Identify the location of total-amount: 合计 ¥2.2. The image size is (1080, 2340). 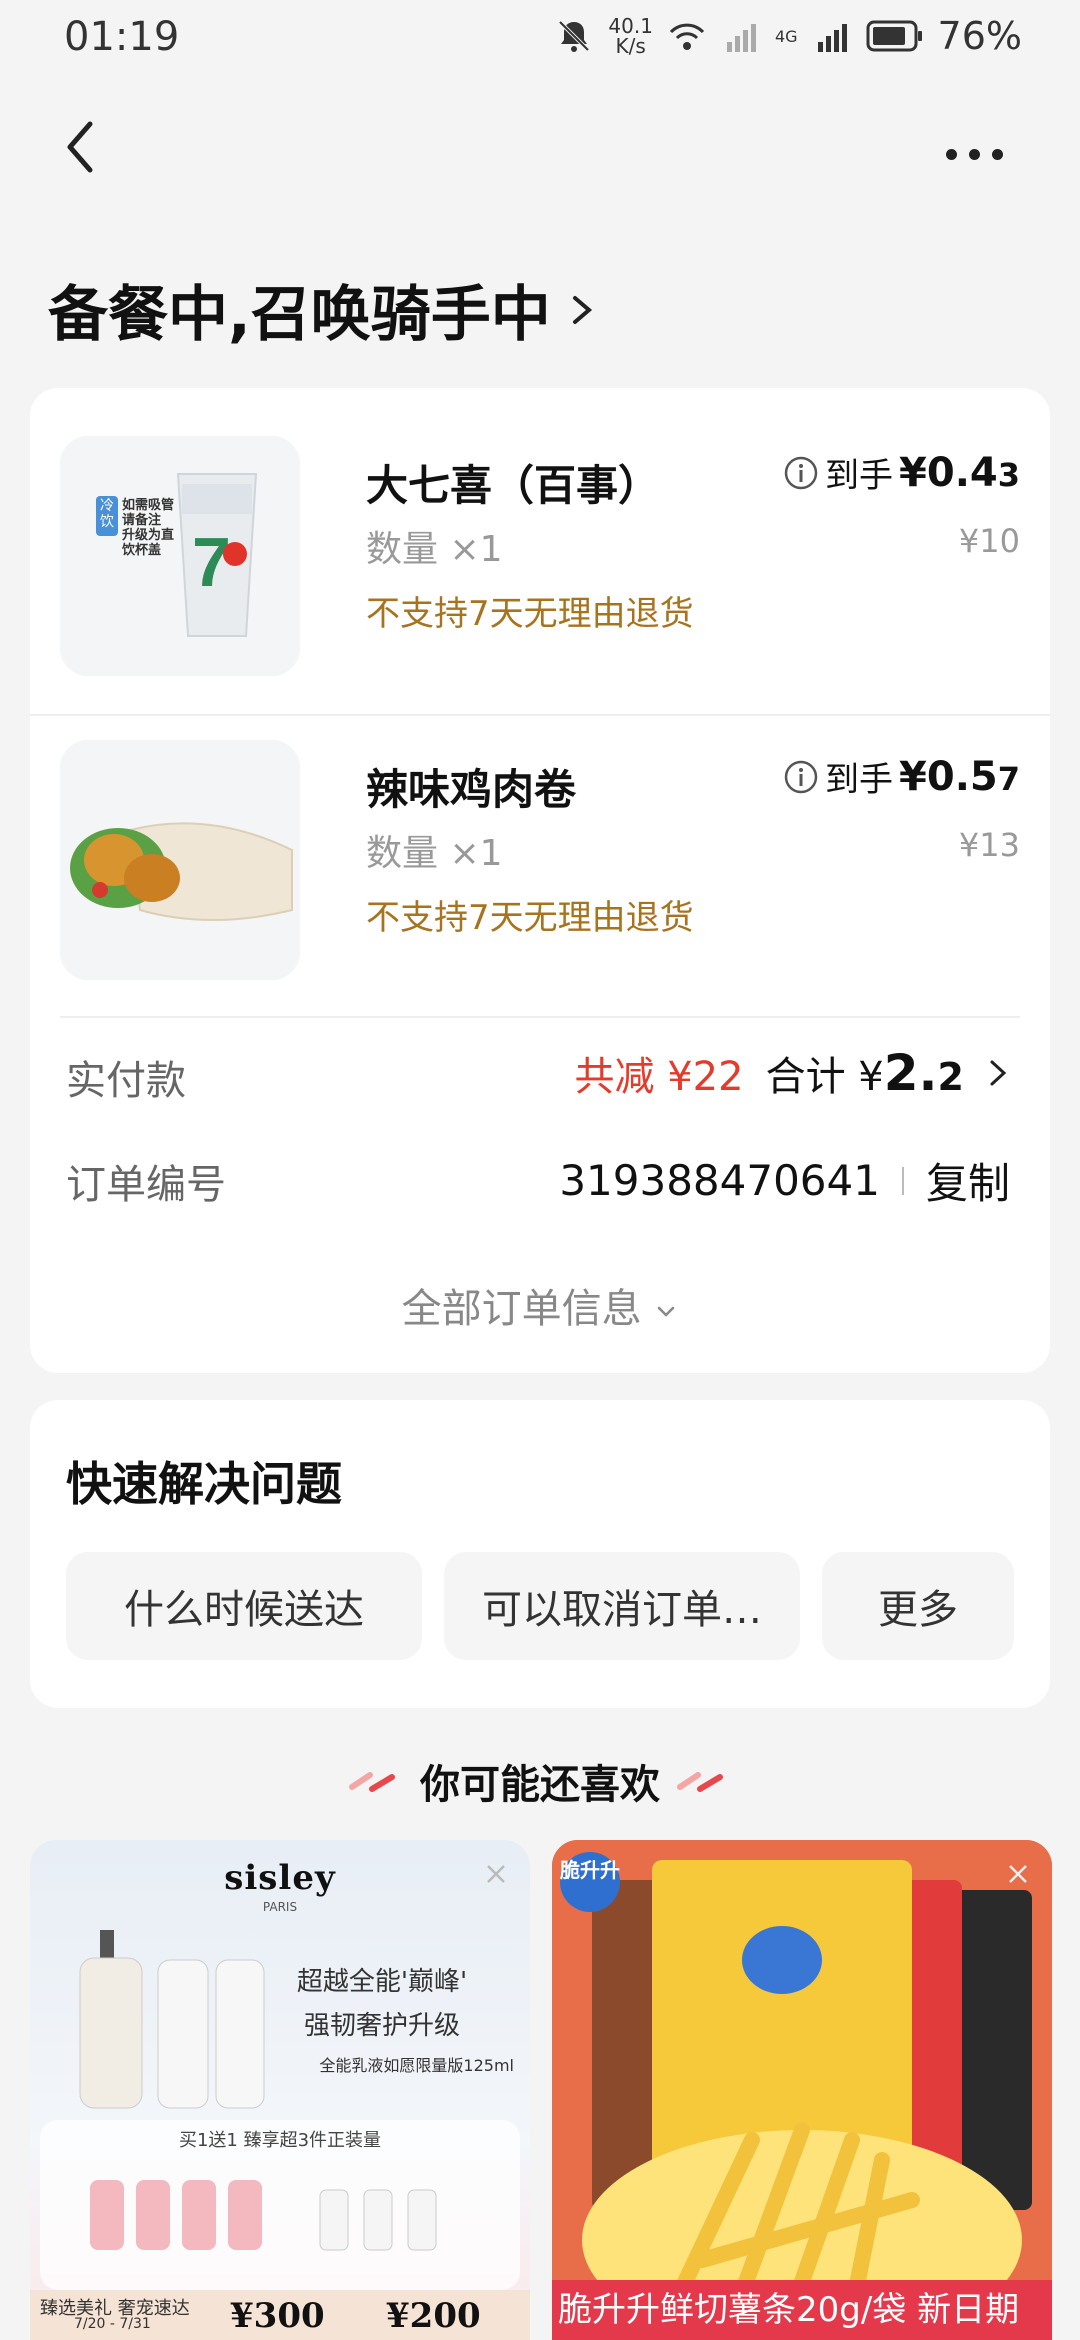
(864, 1073).